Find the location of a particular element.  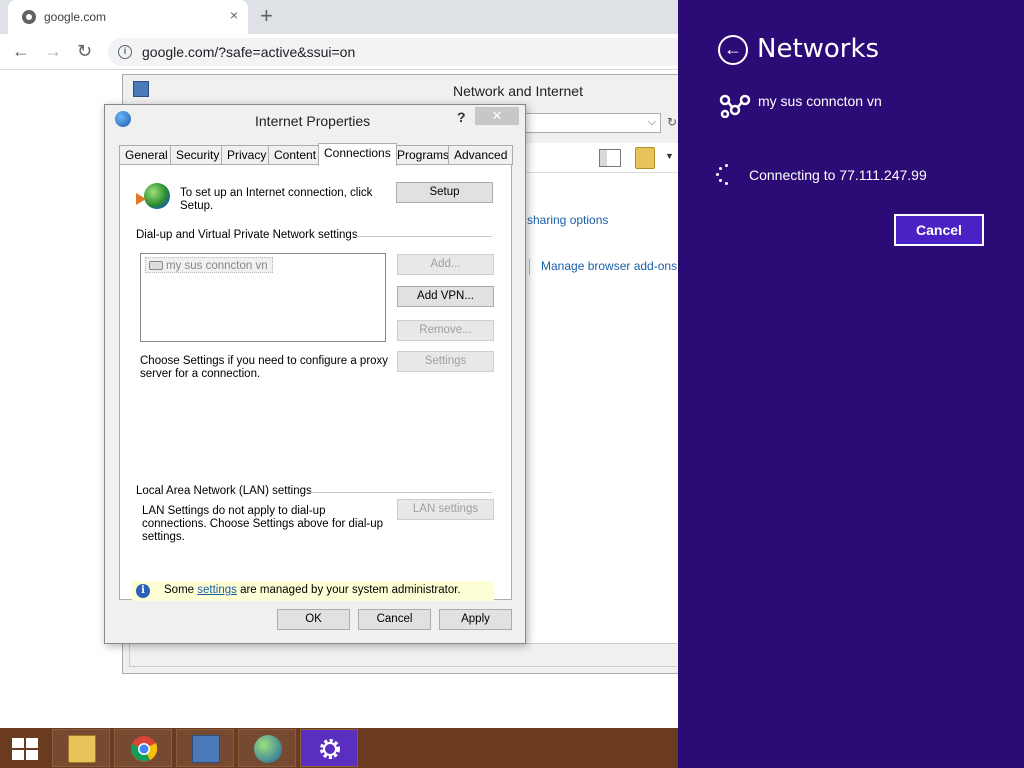

admin-settings-link: settings is located at coordinates (217, 590).